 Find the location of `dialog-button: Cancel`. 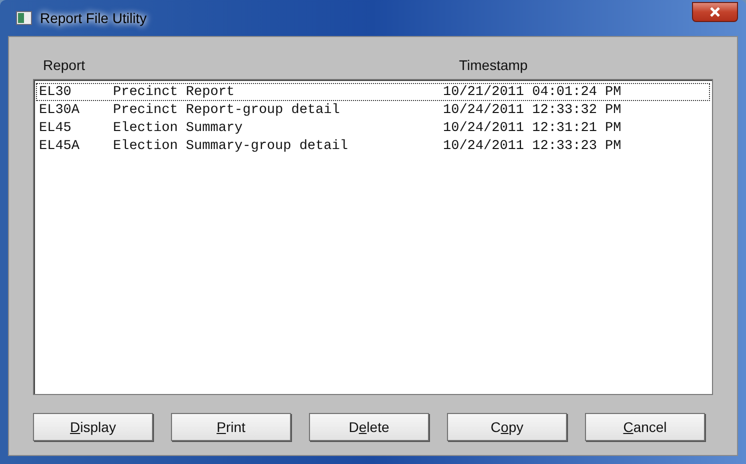

dialog-button: Cancel is located at coordinates (645, 427).